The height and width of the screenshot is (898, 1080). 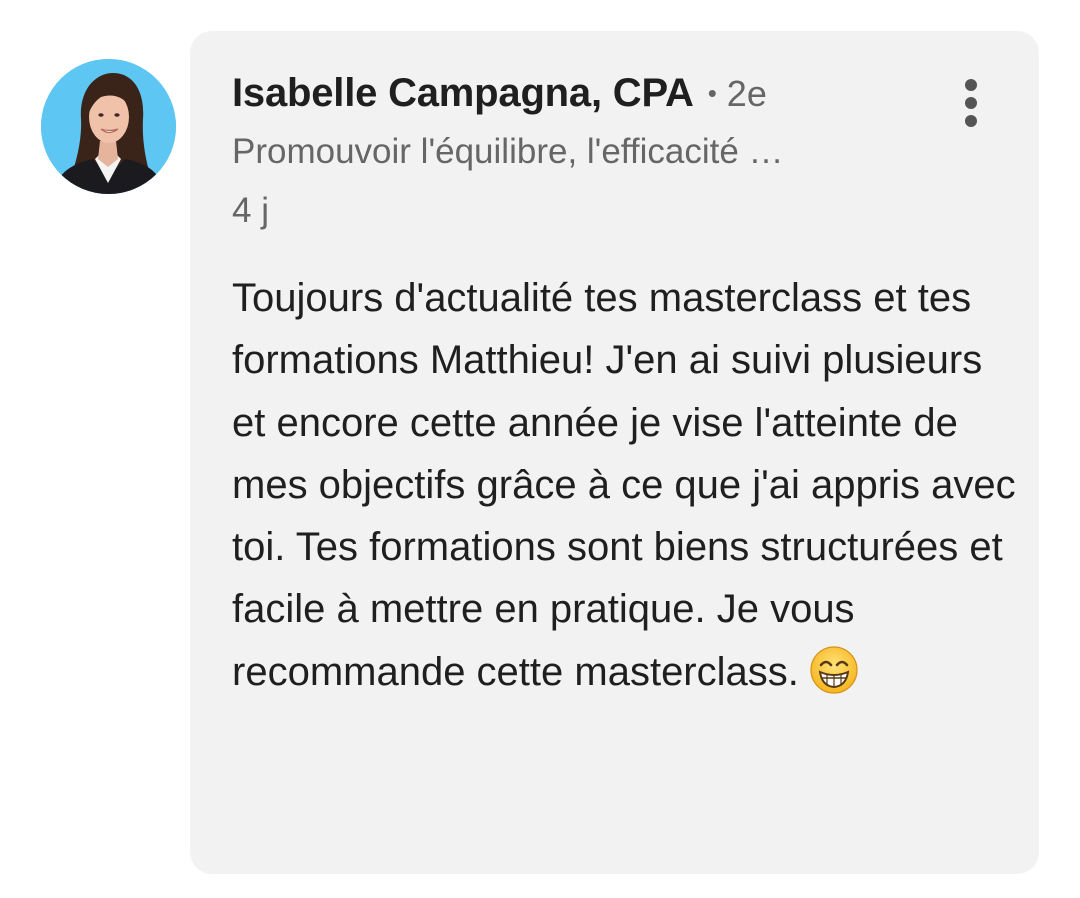 I want to click on author-avatar, so click(x=108, y=126).